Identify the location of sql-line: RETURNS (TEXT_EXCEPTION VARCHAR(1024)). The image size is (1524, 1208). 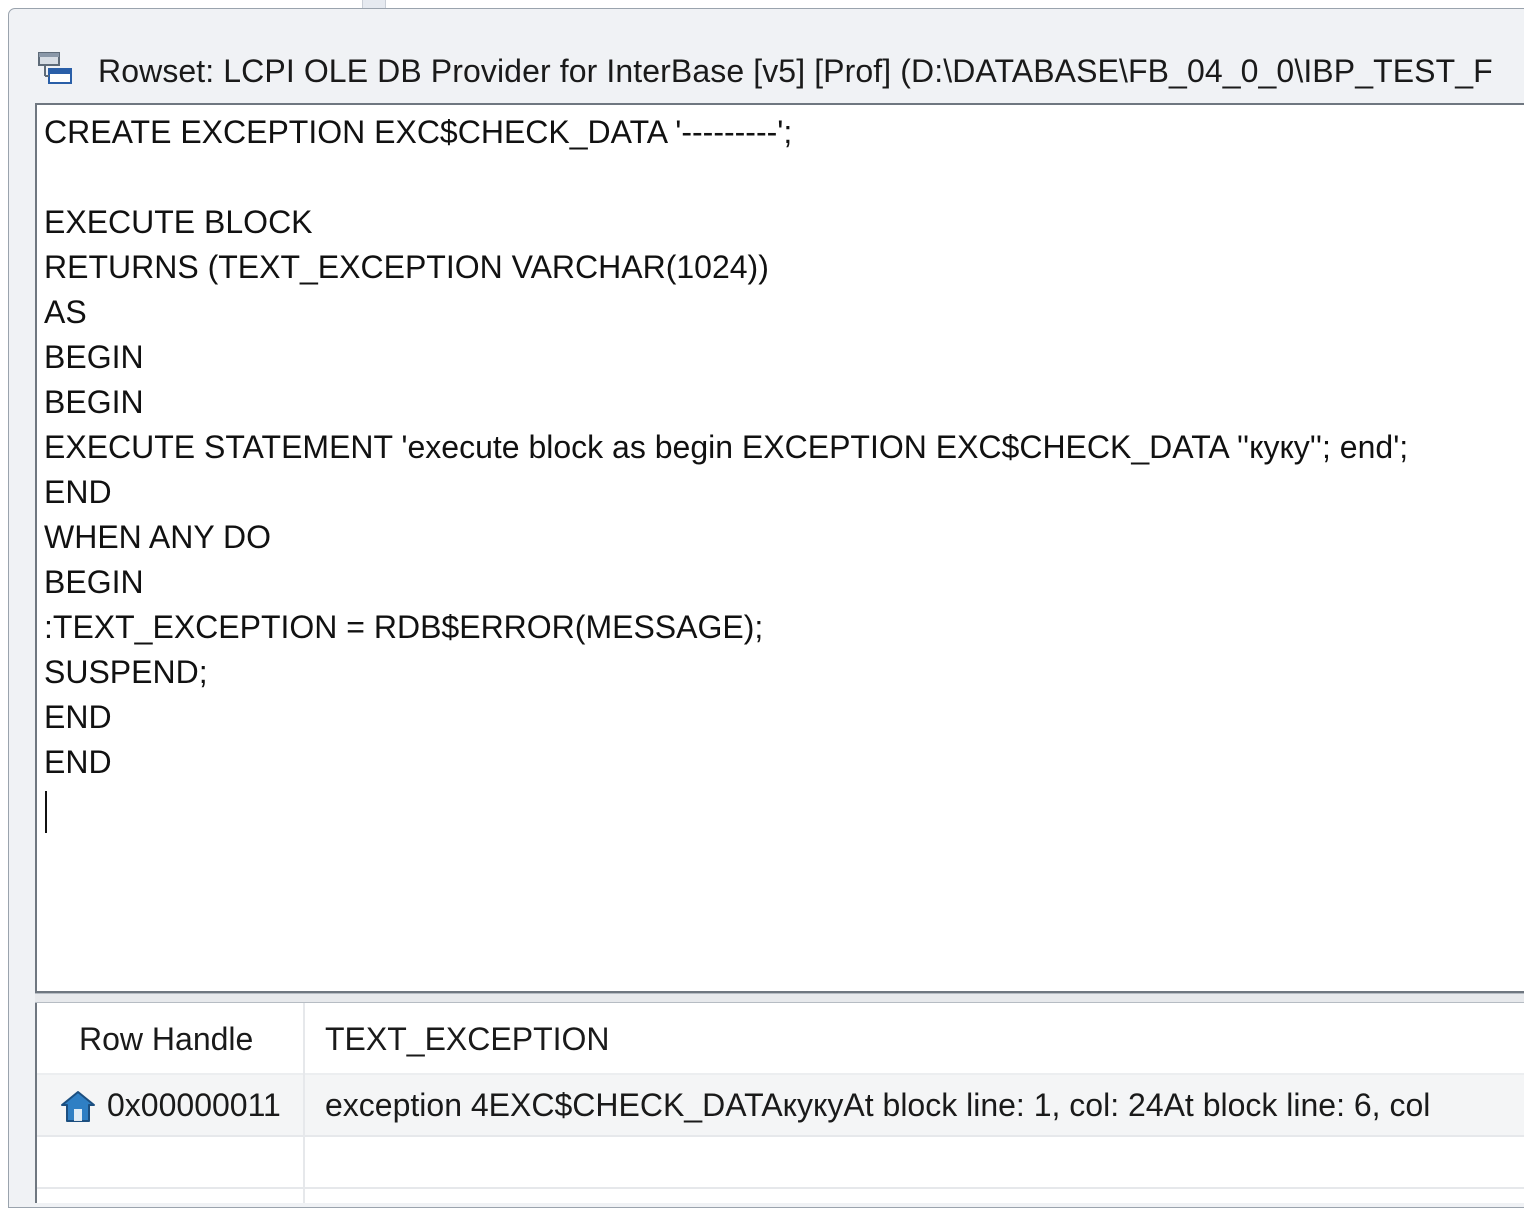
(406, 267).